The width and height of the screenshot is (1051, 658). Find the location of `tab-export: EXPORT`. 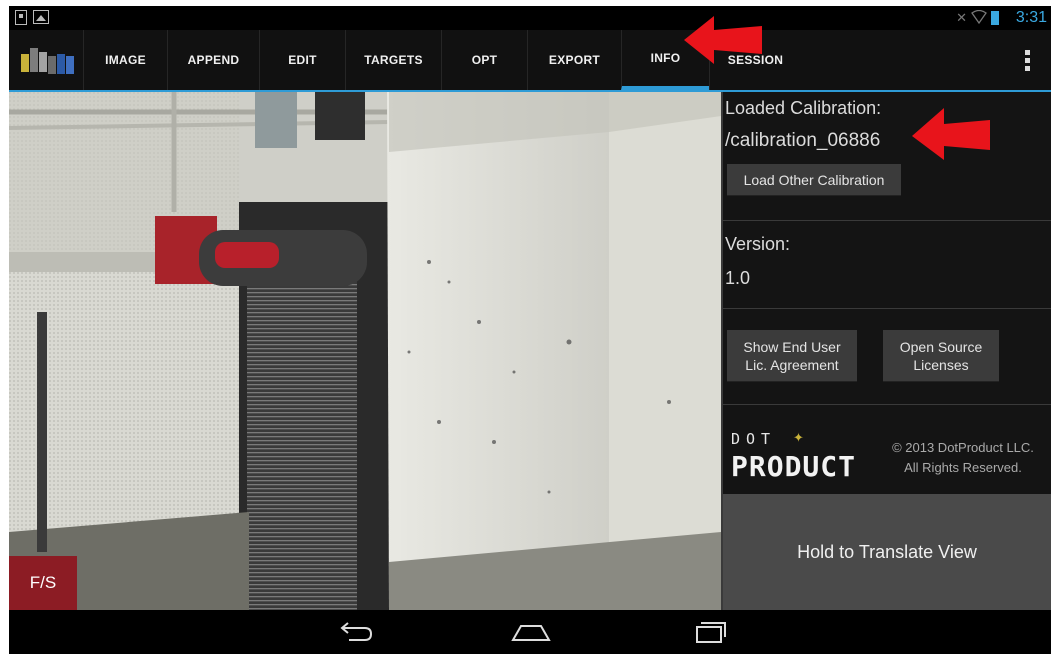

tab-export: EXPORT is located at coordinates (574, 60).